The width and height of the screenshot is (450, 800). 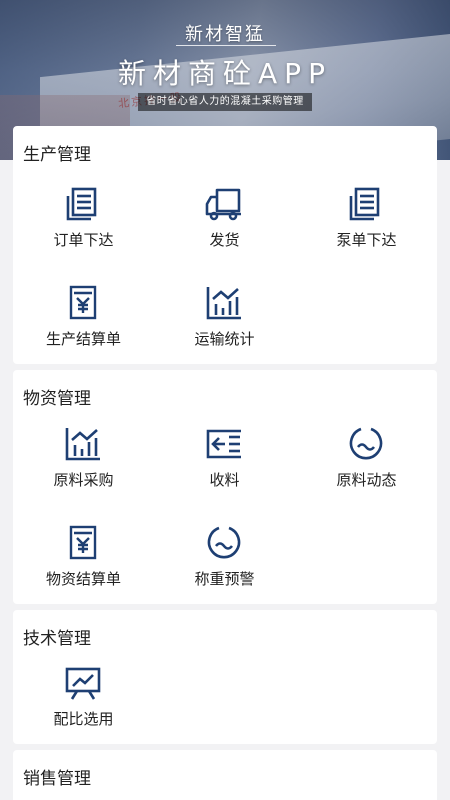 What do you see at coordinates (225, 73) in the screenshot?
I see `app-title: 新材商砼APP` at bounding box center [225, 73].